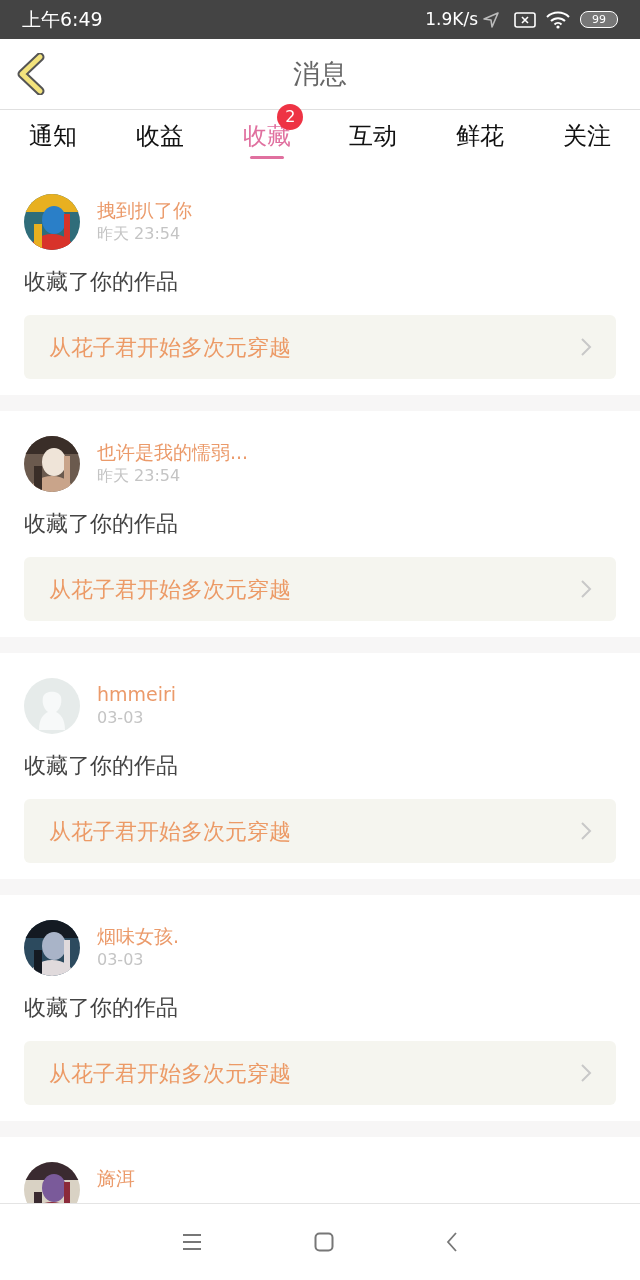  What do you see at coordinates (558, 19) in the screenshot?
I see `wifi-icon` at bounding box center [558, 19].